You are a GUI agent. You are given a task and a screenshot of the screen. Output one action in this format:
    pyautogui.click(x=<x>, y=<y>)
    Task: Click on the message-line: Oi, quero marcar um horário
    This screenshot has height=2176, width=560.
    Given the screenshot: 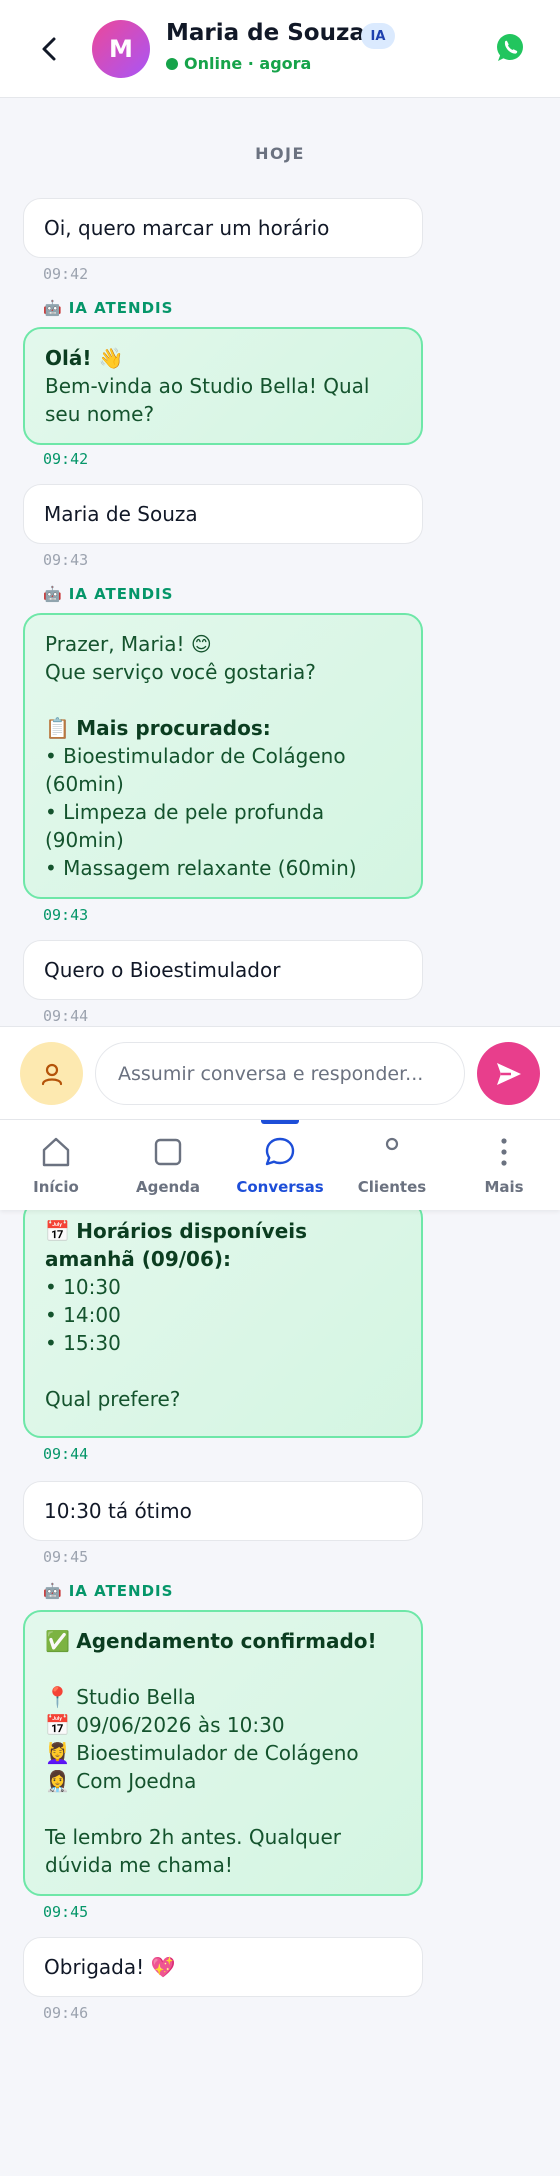 What is the action you would take?
    pyautogui.click(x=223, y=228)
    